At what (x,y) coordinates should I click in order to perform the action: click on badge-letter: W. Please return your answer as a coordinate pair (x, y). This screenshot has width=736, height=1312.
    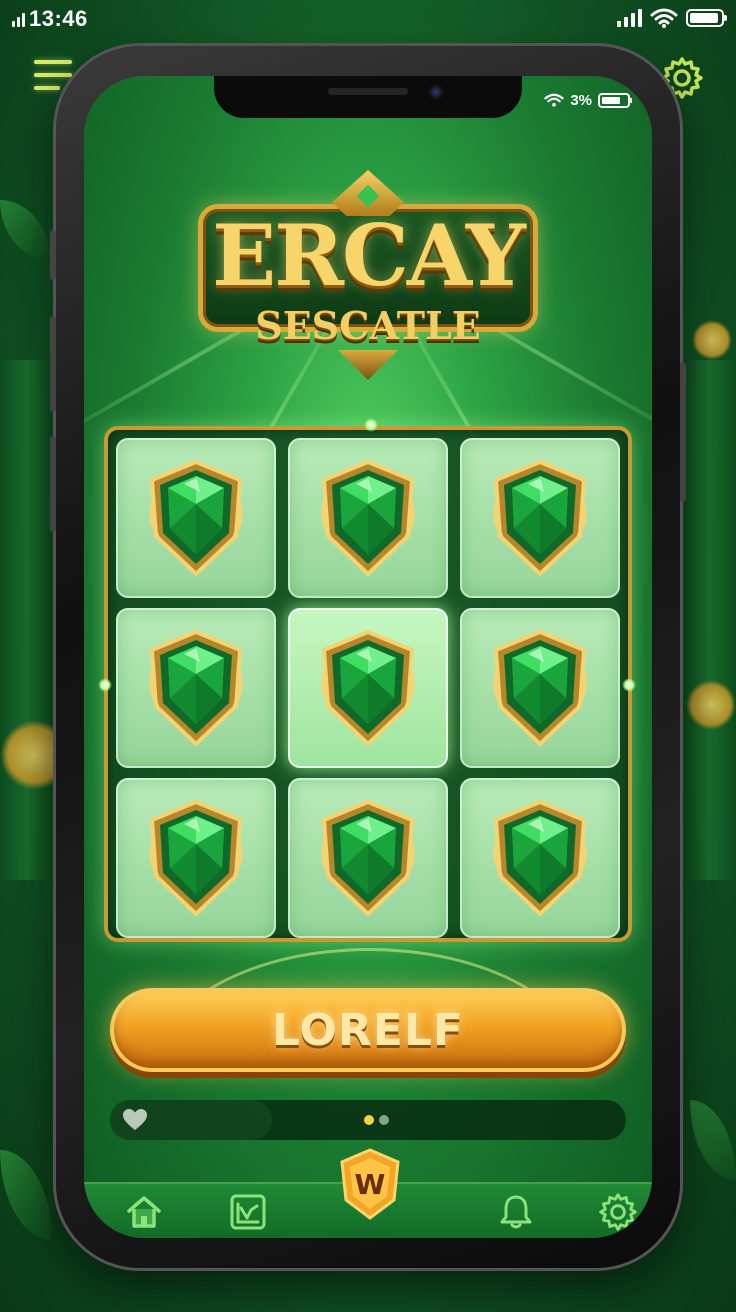
    Looking at the image, I should click on (370, 1184).